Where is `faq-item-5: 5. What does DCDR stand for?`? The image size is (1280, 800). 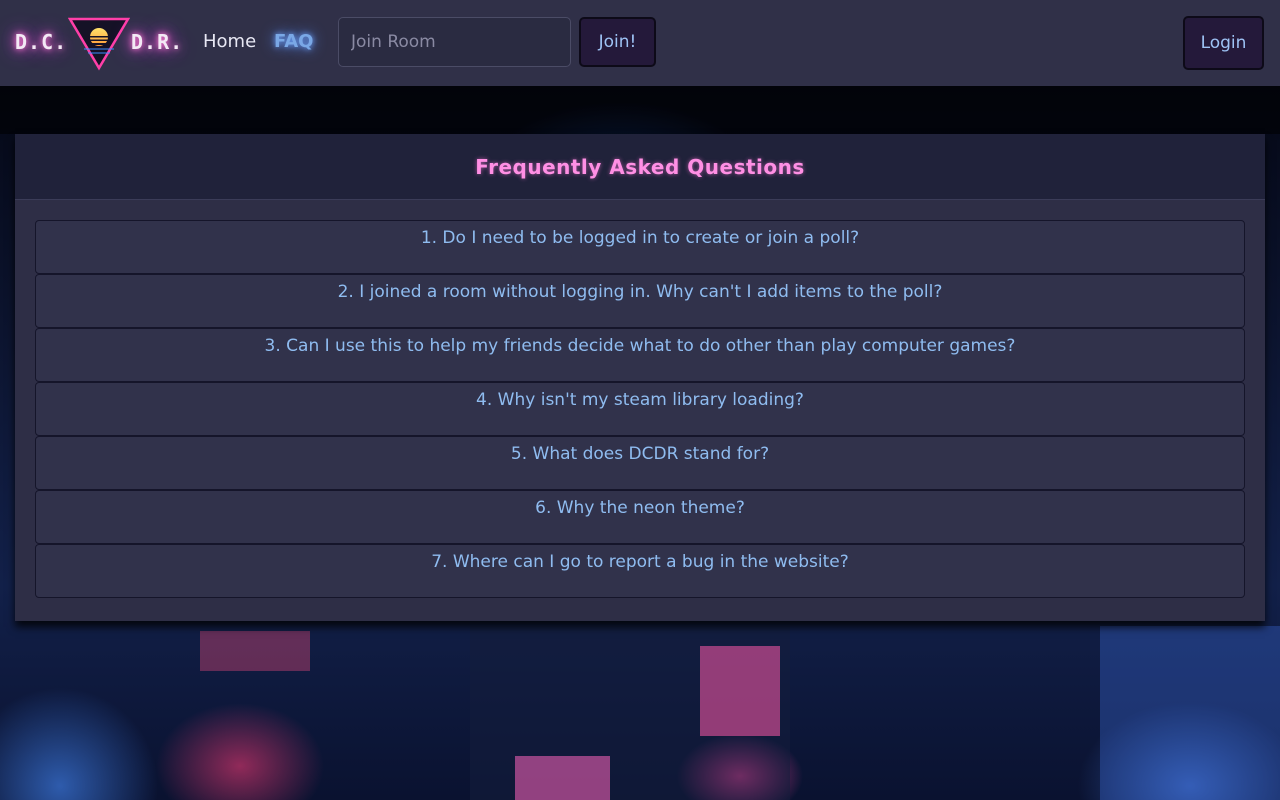
faq-item-5: 5. What does DCDR stand for? is located at coordinates (640, 463).